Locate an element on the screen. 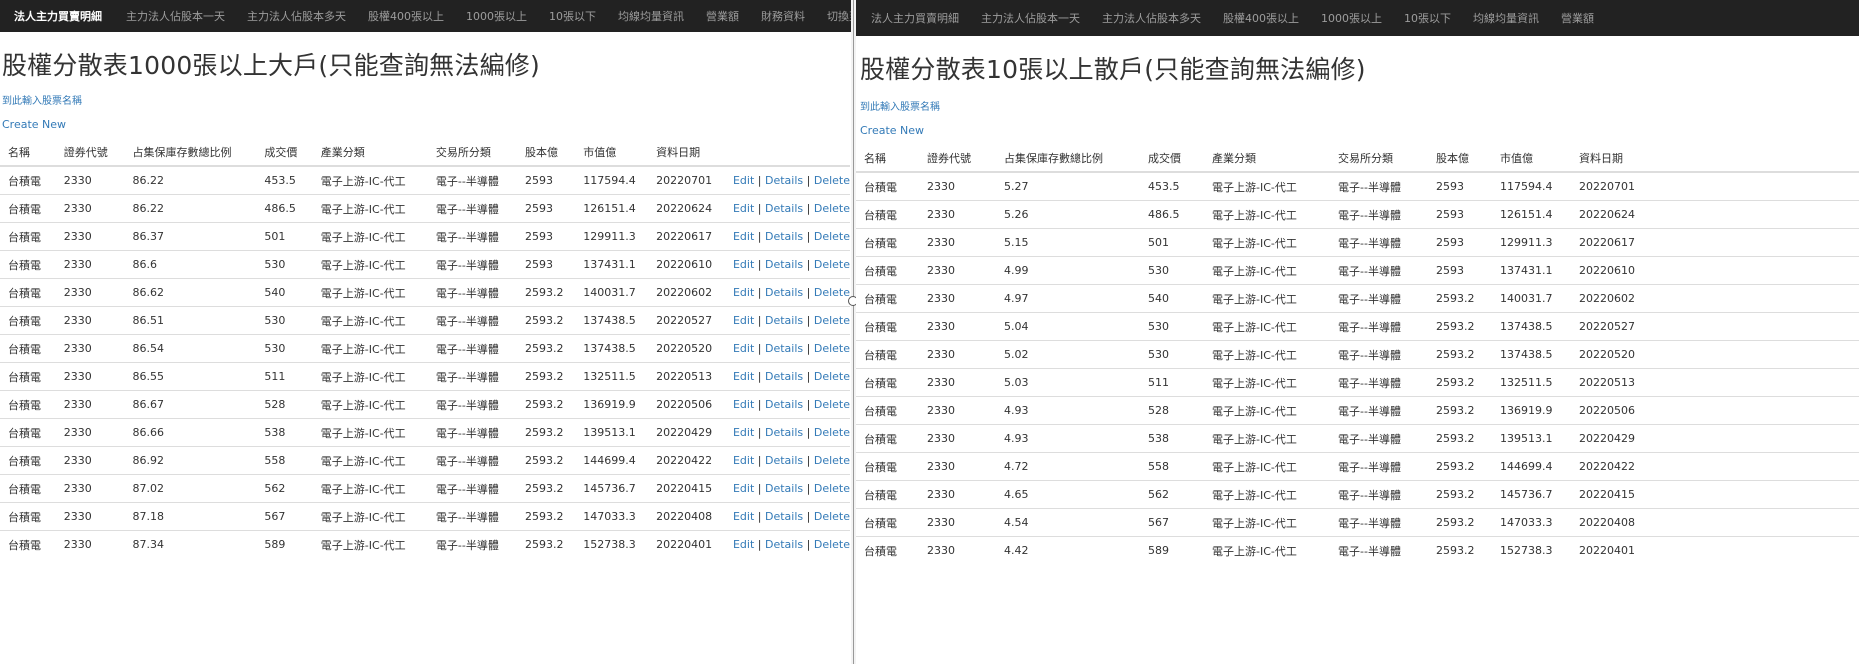 The width and height of the screenshot is (1859, 664). table-cell: 589 is located at coordinates (1172, 550).